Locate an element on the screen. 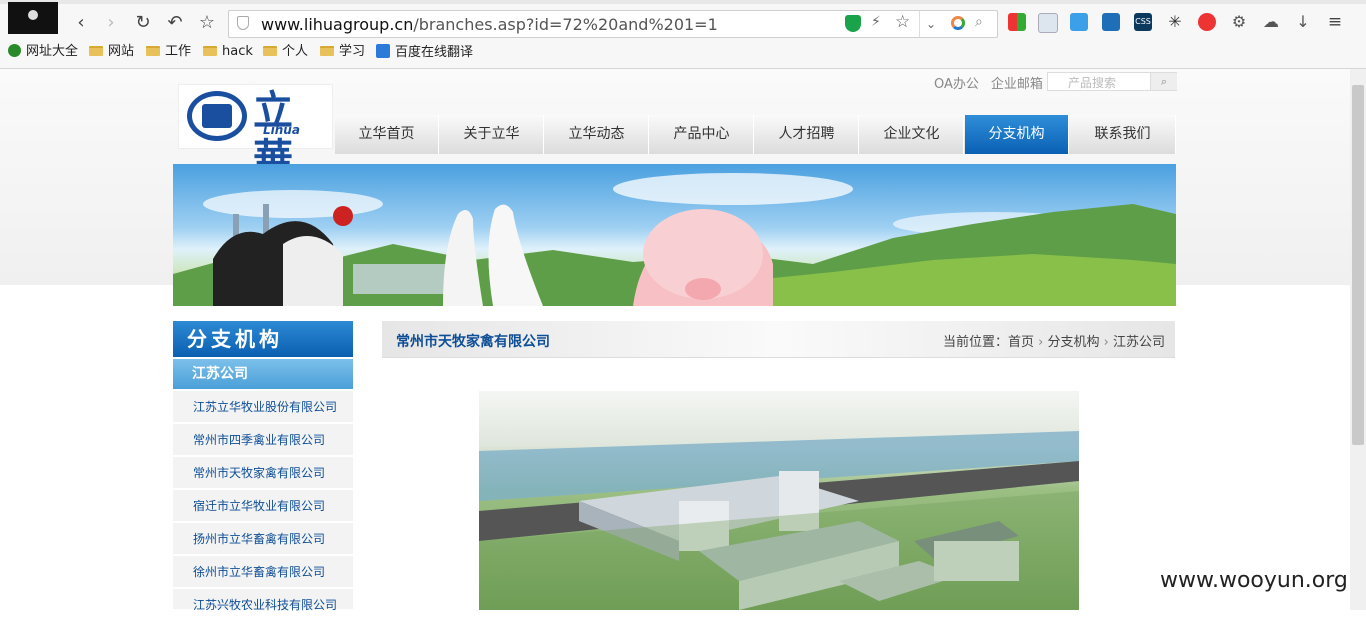  nav-branches: 分支机构 is located at coordinates (1017, 134).